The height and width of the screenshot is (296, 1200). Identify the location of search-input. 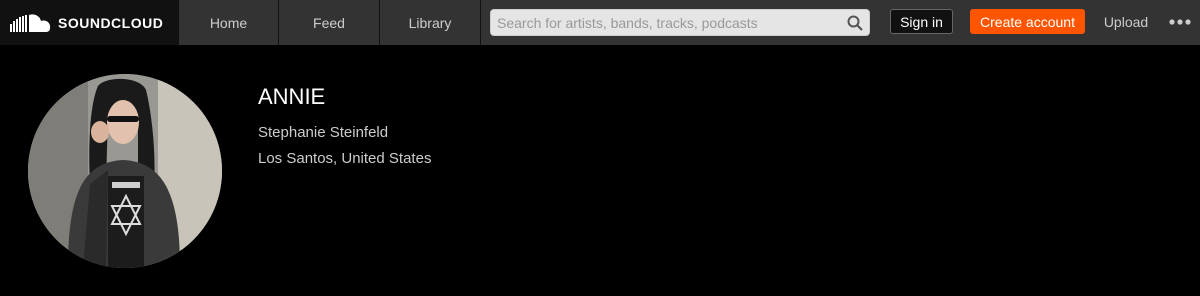
(666, 22).